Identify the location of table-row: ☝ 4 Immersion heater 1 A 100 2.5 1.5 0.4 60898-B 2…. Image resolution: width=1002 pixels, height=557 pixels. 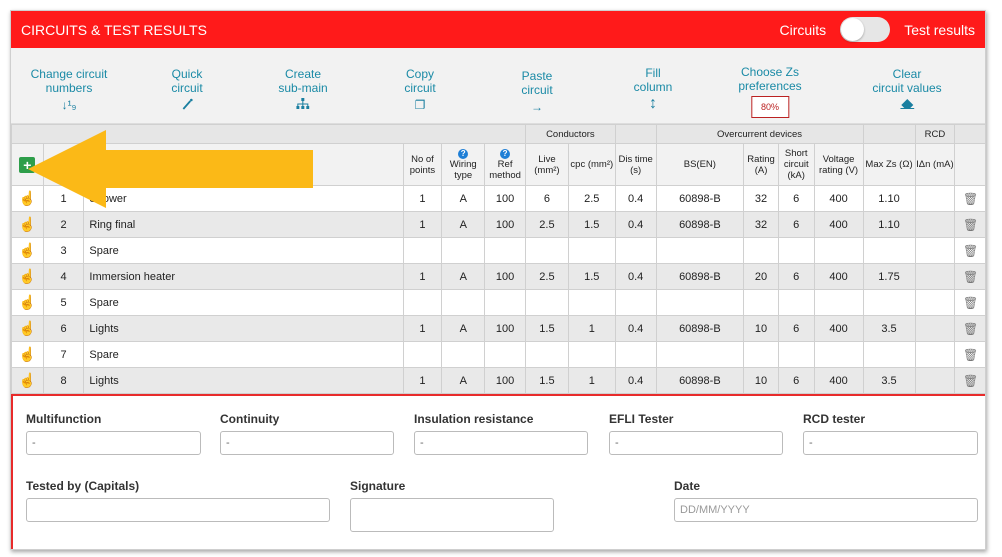
(498, 276).